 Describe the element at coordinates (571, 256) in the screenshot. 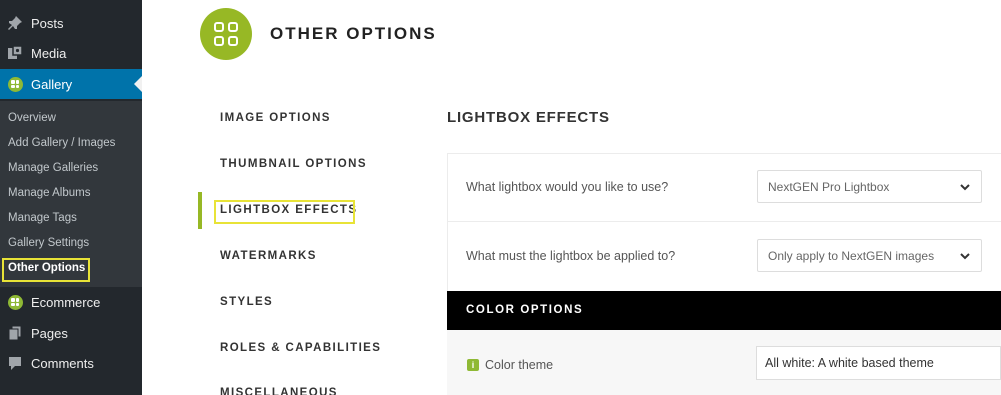

I see `apply-question-label: What must the lightbox be applied to?` at that location.